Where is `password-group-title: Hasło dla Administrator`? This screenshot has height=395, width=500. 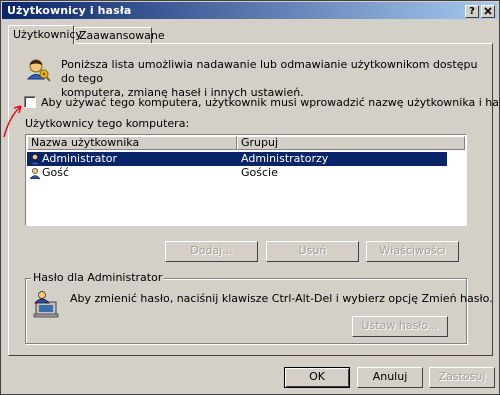 password-group-title: Hasło dla Administrator is located at coordinates (98, 277).